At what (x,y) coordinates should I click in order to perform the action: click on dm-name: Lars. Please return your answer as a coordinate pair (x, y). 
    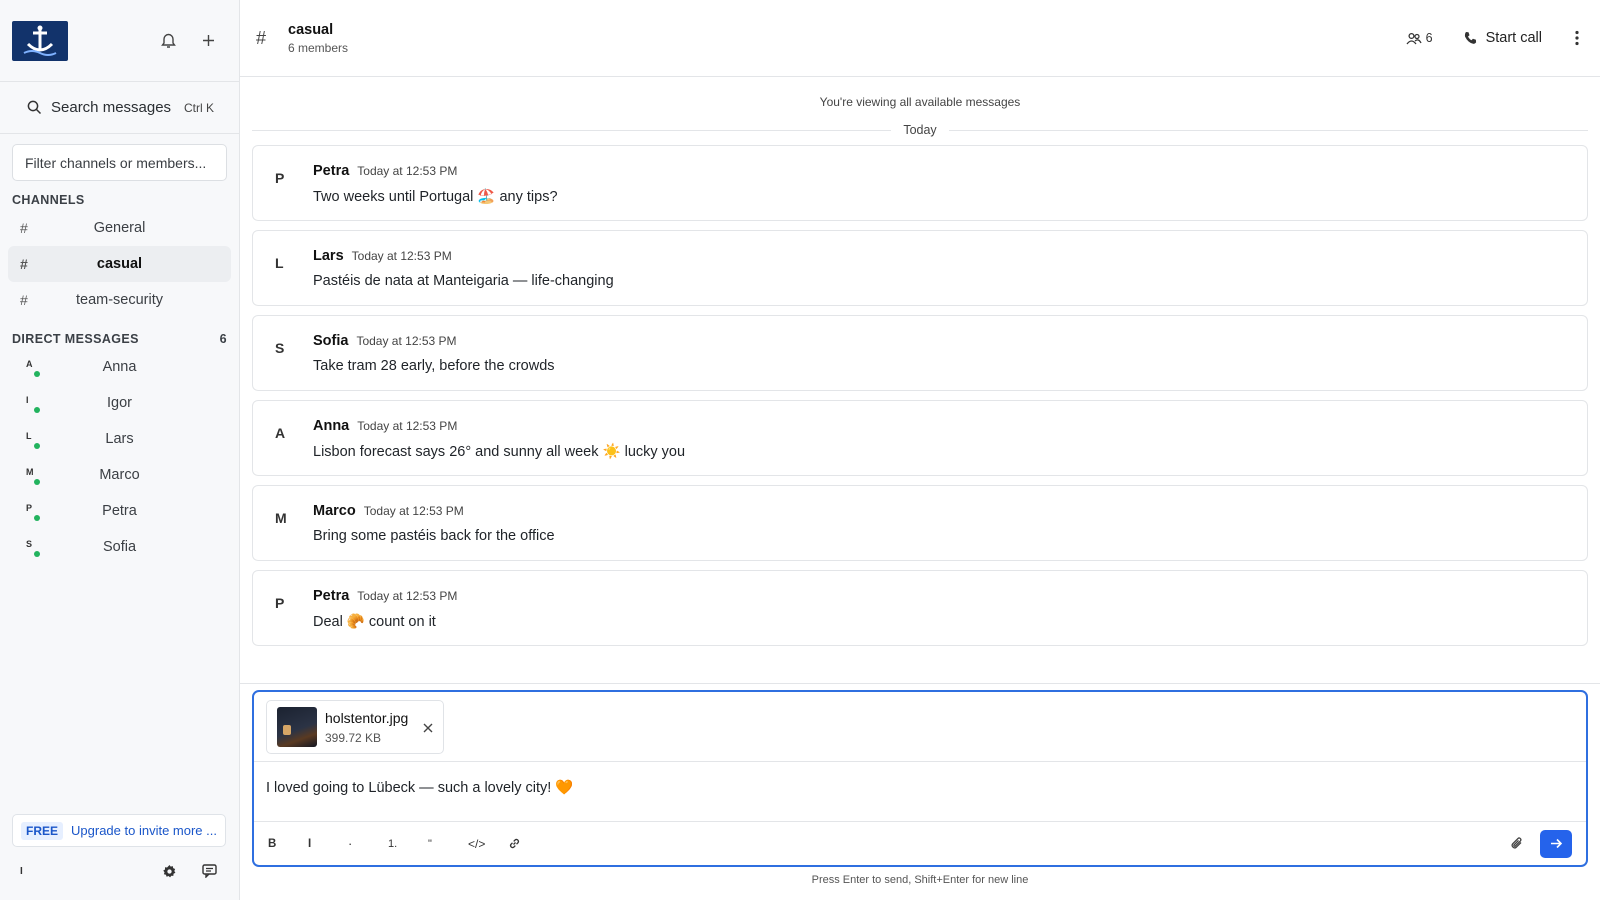
    Looking at the image, I should click on (119, 439).